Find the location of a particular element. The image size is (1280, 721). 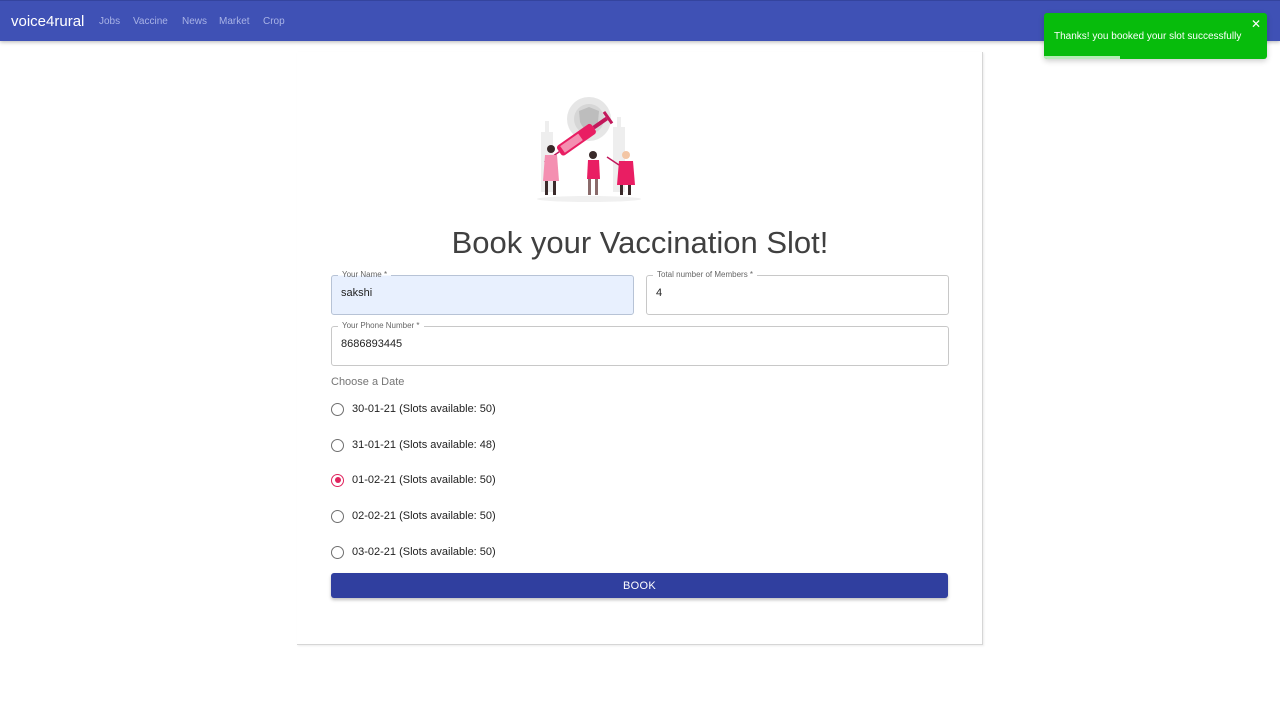

name-input is located at coordinates (481, 293).